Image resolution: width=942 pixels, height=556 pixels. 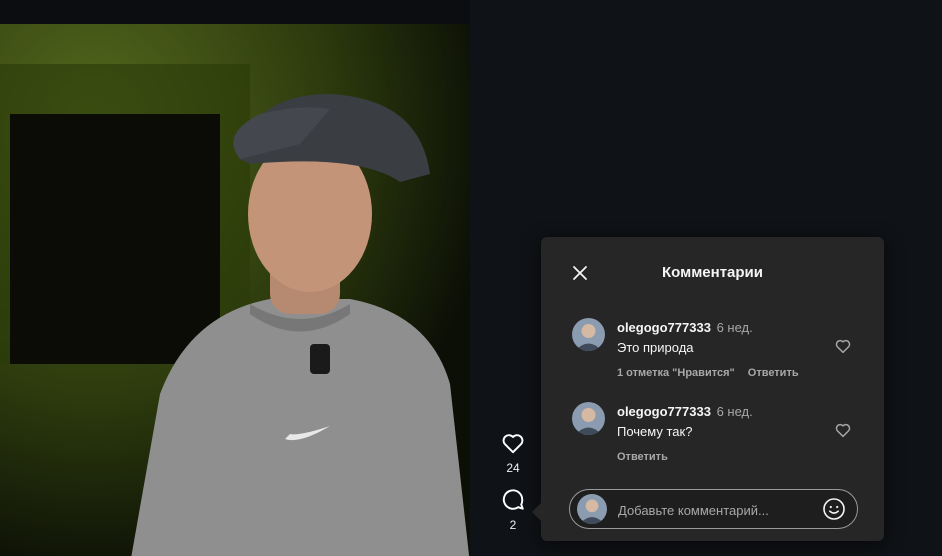 What do you see at coordinates (655, 431) in the screenshot?
I see `comment-text: Почему так?` at bounding box center [655, 431].